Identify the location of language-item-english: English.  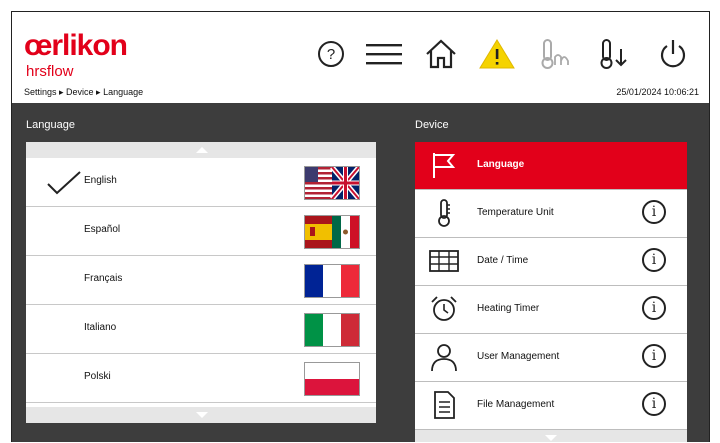
(201, 182).